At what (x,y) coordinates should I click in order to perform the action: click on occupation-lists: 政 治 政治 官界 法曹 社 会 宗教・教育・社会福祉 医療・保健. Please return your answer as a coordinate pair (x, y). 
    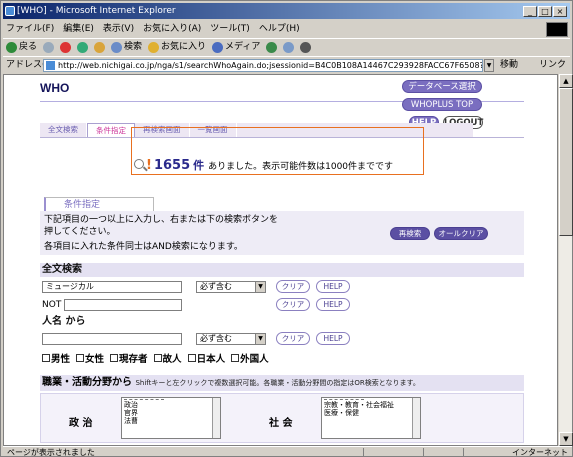
    Looking at the image, I should click on (282, 418).